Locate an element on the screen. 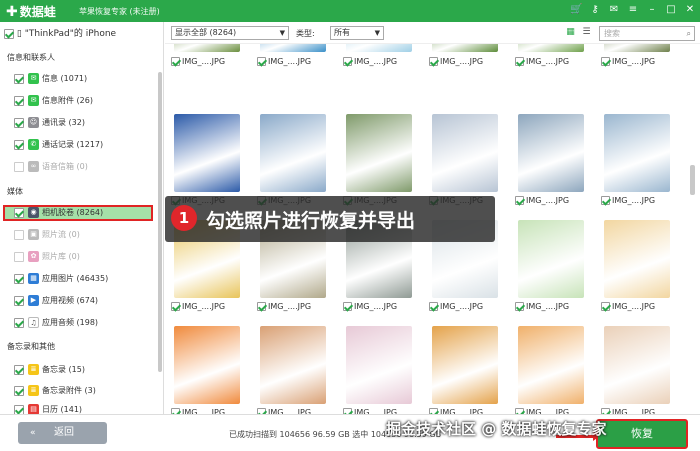 The image size is (700, 451). sidebar-item-app-videos: ▶ 应用视频 (674) is located at coordinates (85, 301).